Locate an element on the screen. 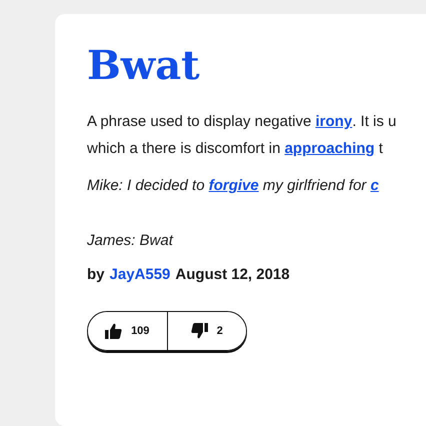 The width and height of the screenshot is (426, 426). thumbs-up-icon is located at coordinates (113, 331).